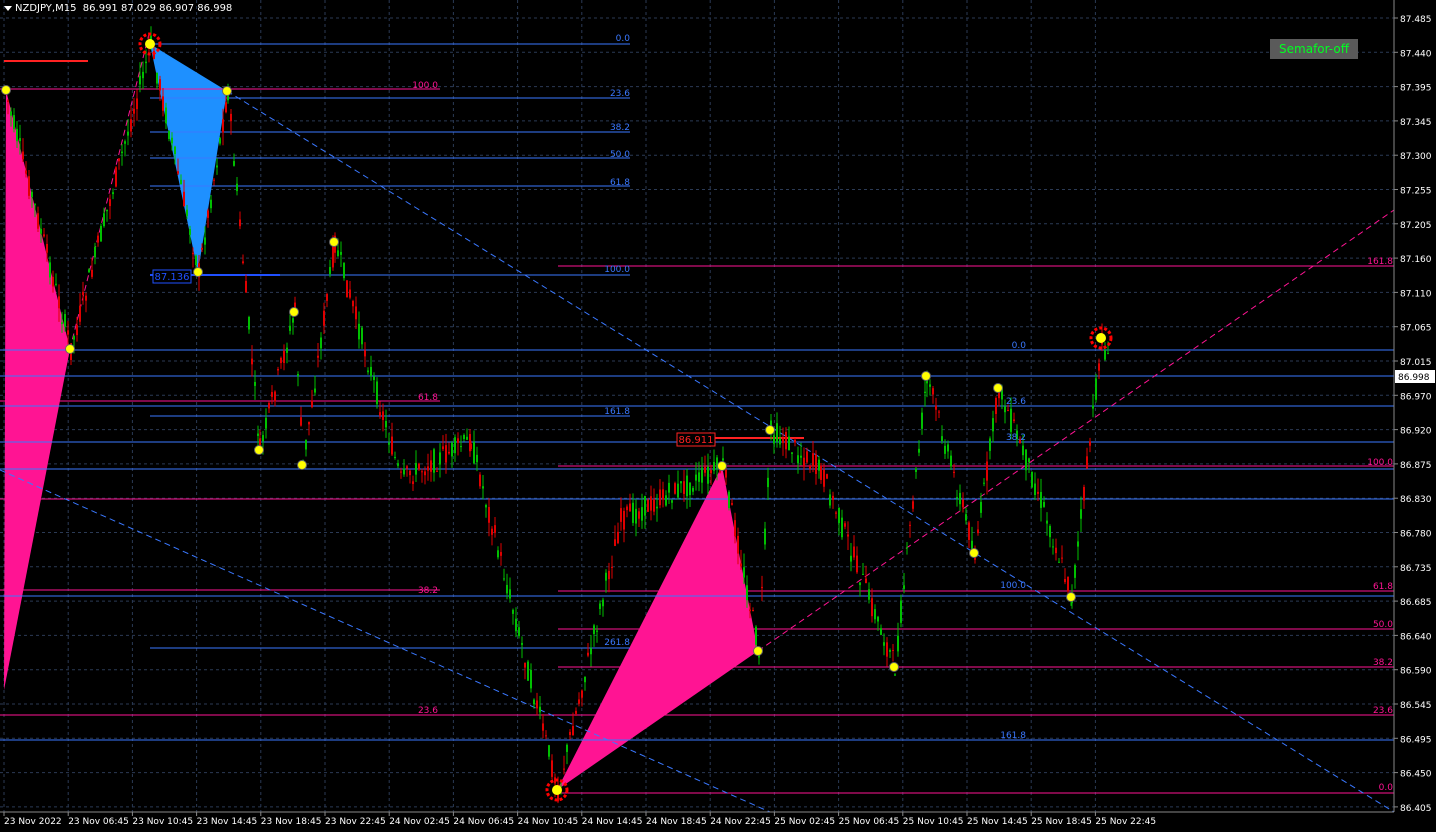 This screenshot has height=832, width=1436. I want to click on symbol-label: NZDJPY,M15, so click(46, 8).